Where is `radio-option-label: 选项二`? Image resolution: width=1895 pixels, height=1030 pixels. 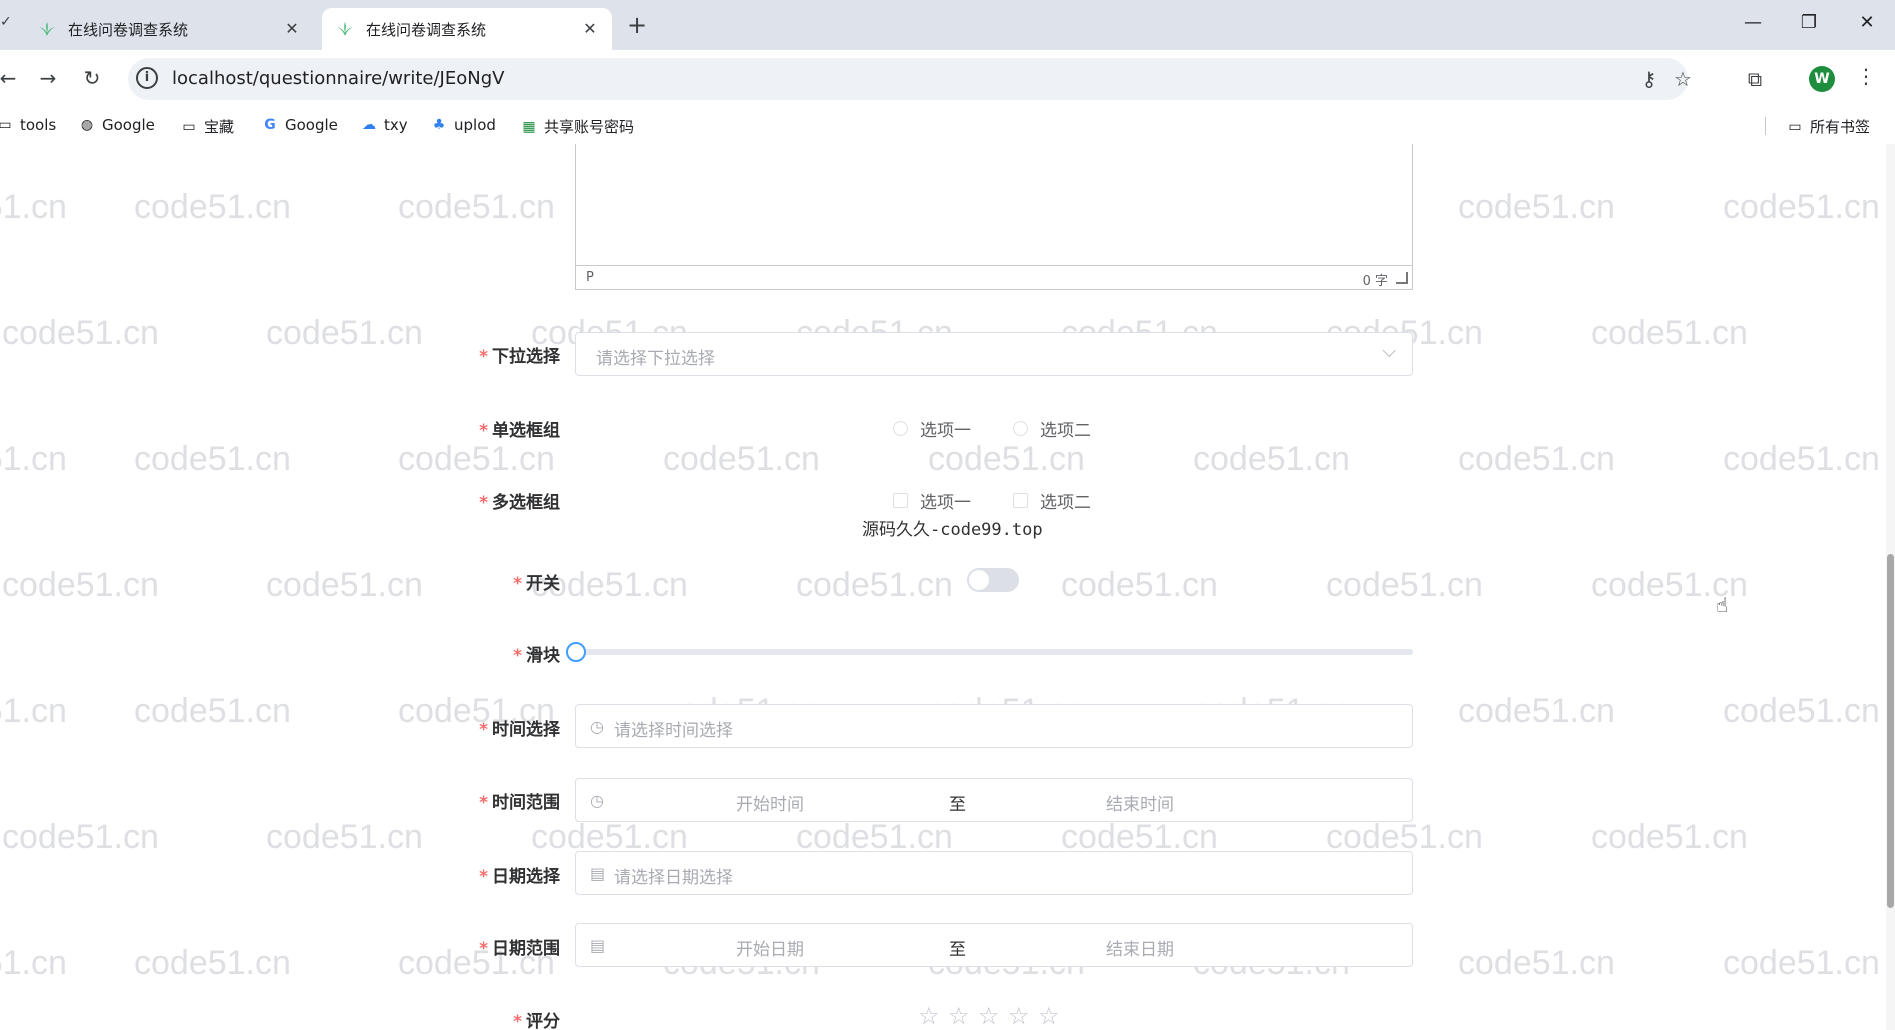 radio-option-label: 选项二 is located at coordinates (1065, 431).